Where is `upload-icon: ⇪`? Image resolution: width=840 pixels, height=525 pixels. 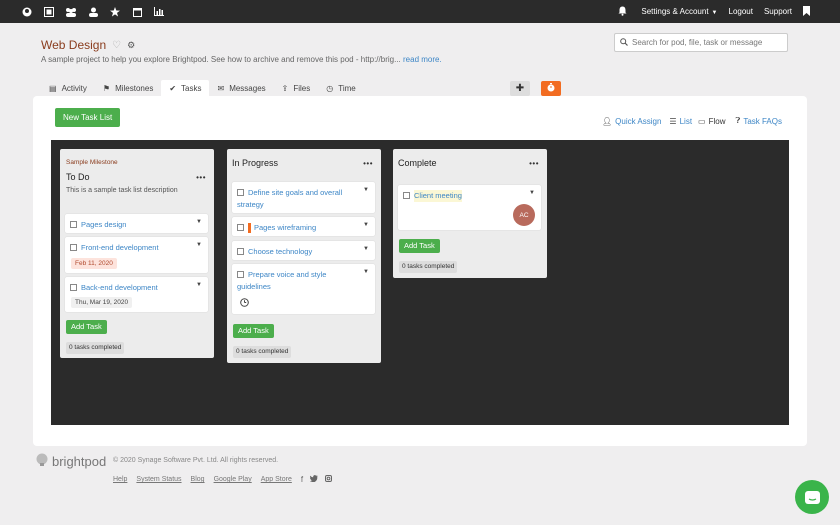 upload-icon: ⇪ is located at coordinates (285, 88).